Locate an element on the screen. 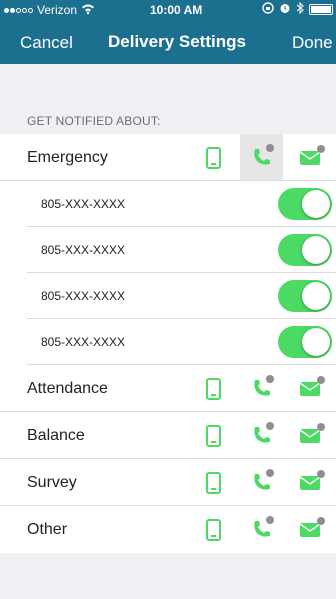 The width and height of the screenshot is (336, 599). category-label: Attendance is located at coordinates (67, 388).